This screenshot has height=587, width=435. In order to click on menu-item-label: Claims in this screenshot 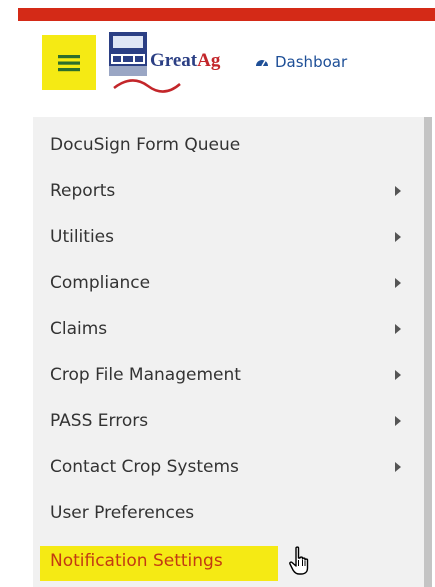, I will do `click(79, 329)`.